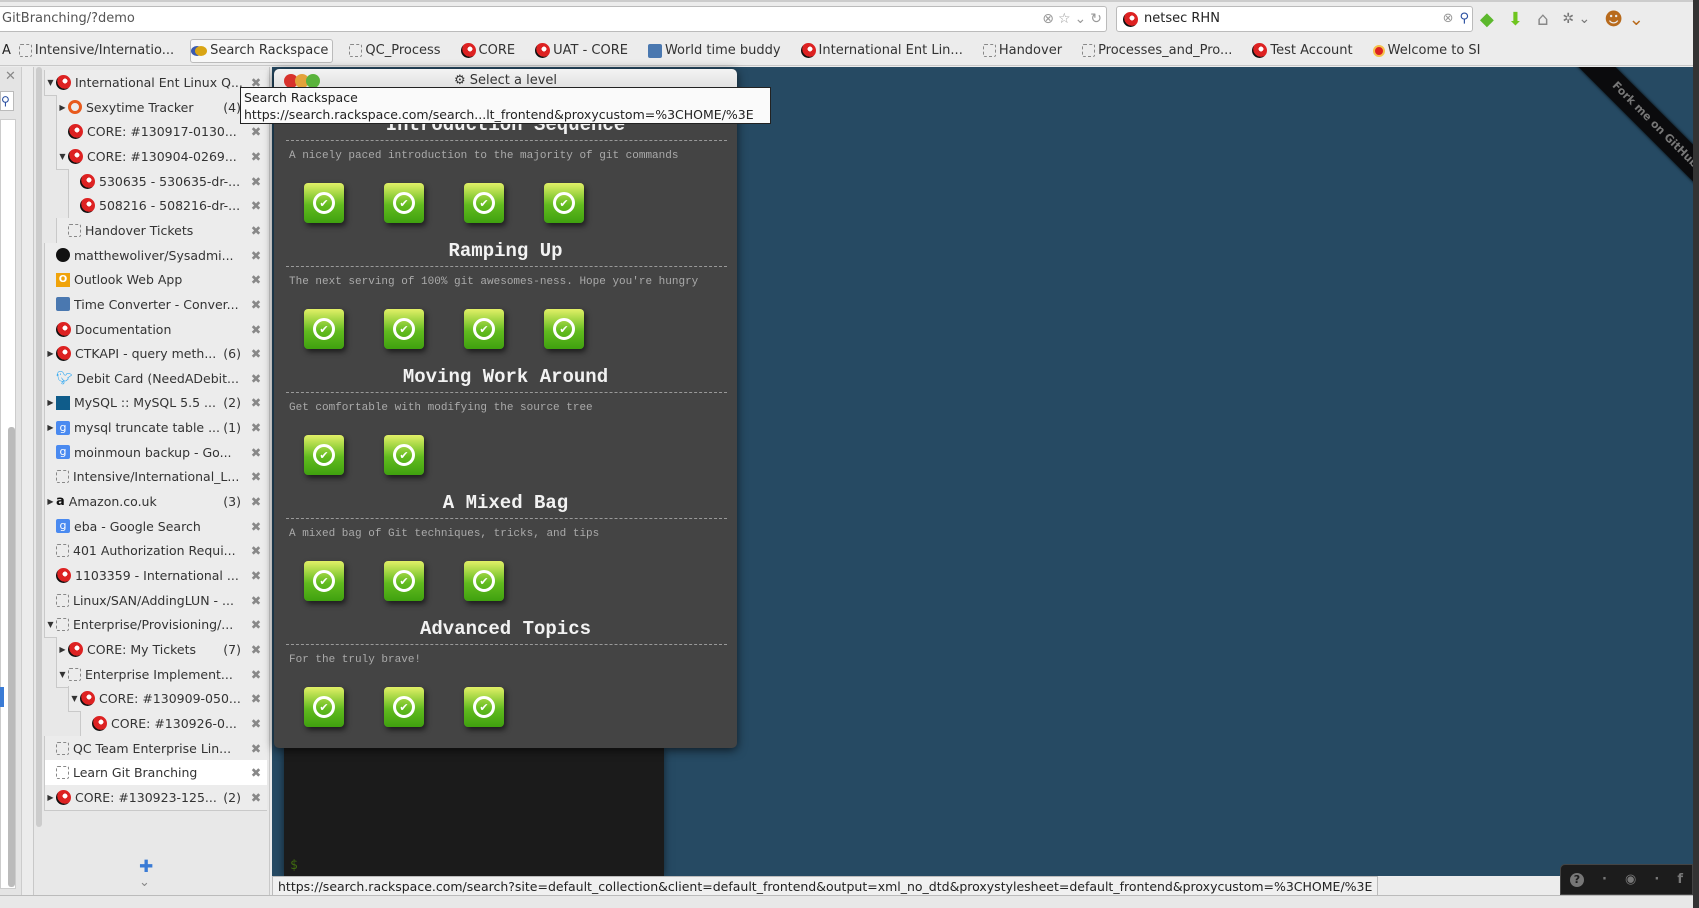 The image size is (1699, 908). I want to click on bookmark-item: Test Account, so click(1302, 51).